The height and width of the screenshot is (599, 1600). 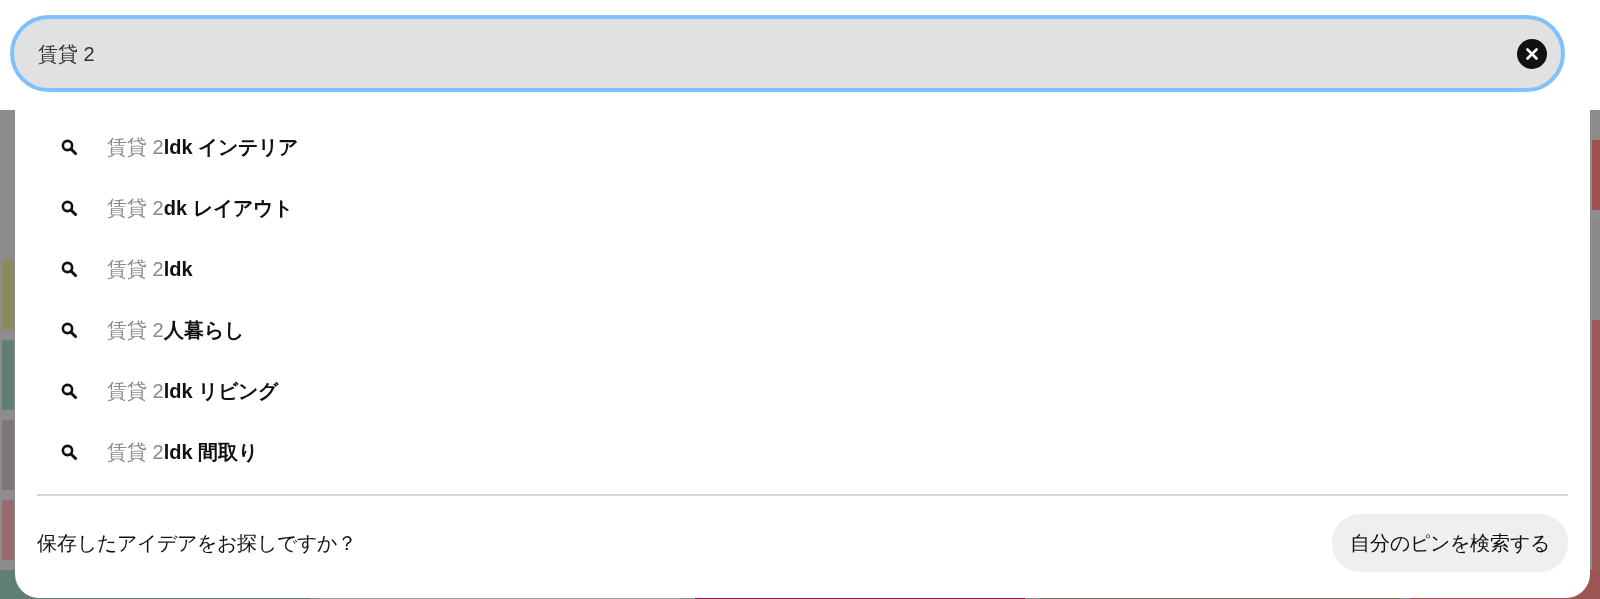 I want to click on close-icon, so click(x=1532, y=53).